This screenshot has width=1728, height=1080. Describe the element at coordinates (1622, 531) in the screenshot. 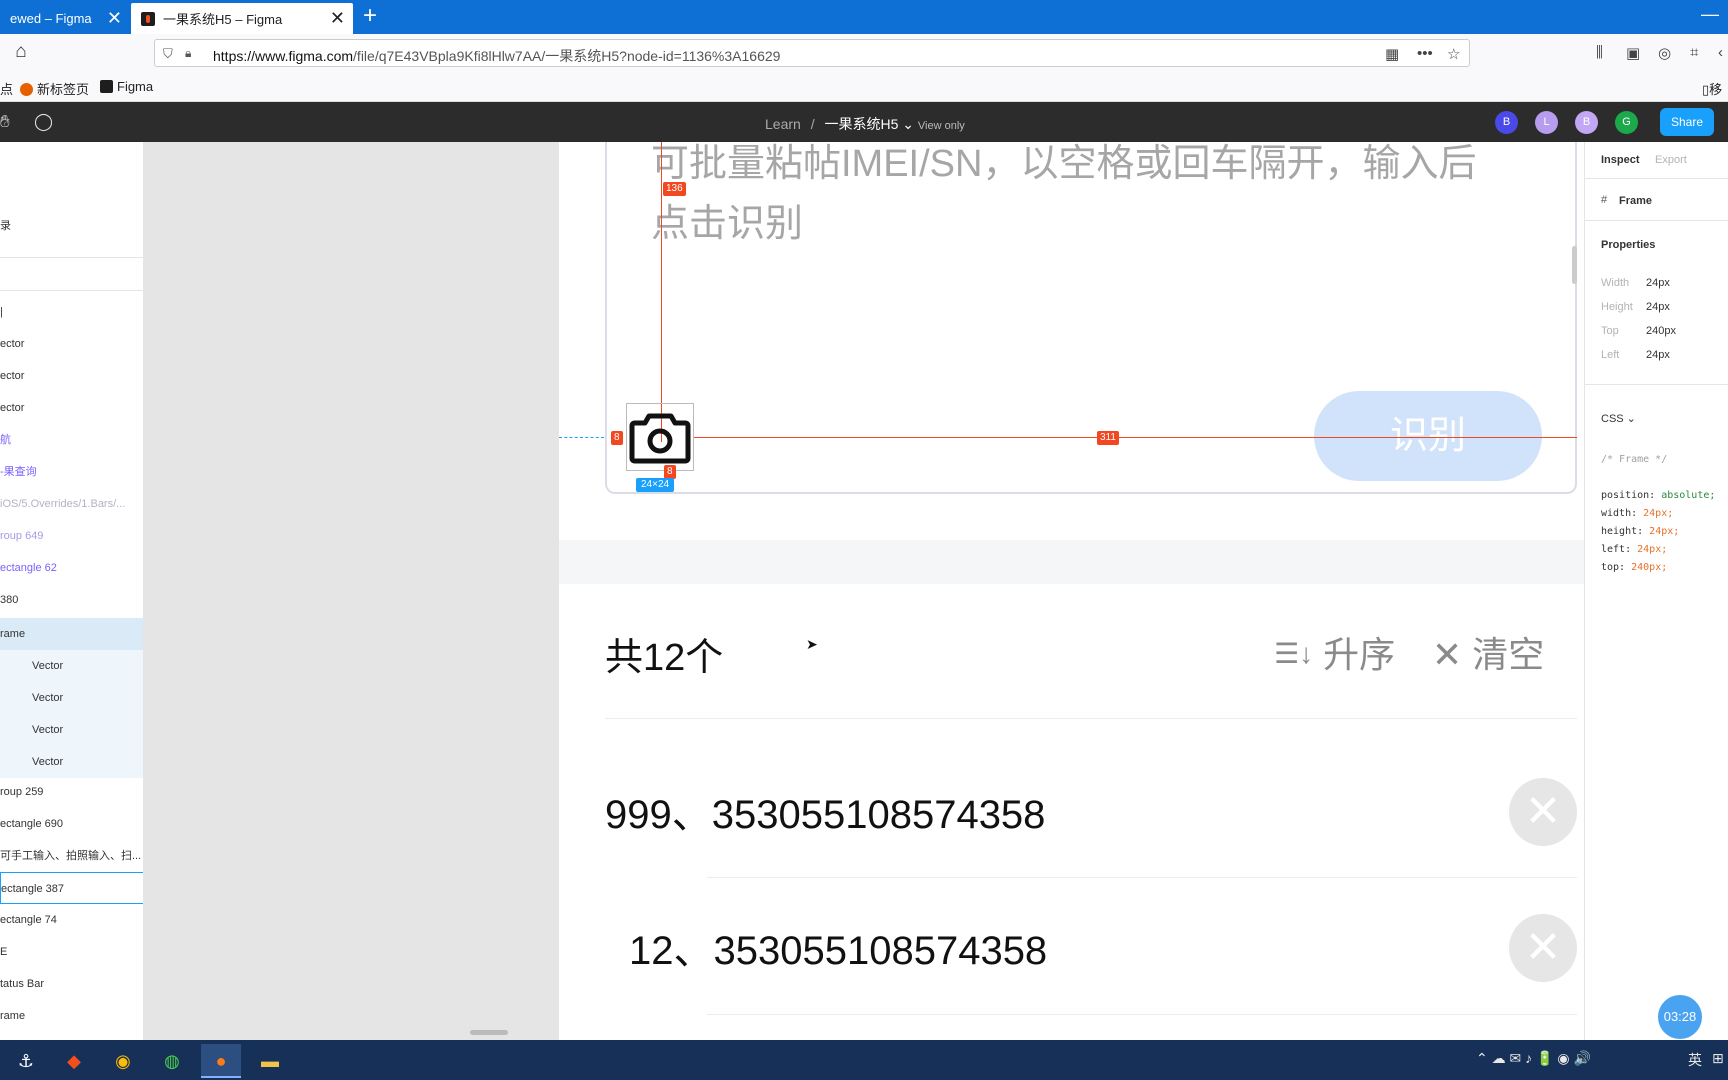

I see `css-prop: height:` at that location.